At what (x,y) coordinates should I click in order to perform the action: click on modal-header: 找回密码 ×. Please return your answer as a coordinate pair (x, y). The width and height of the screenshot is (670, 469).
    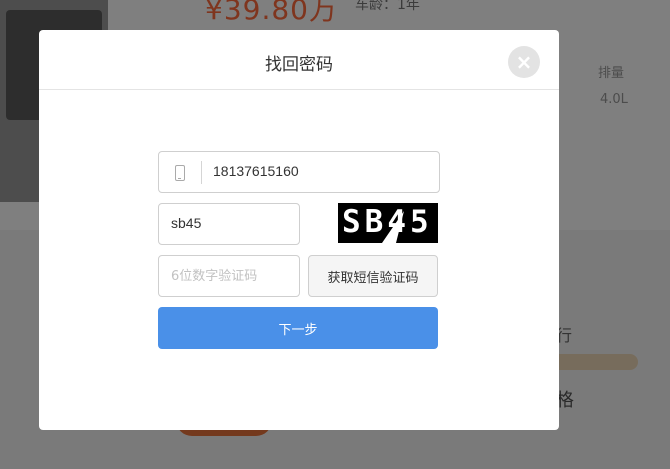
    Looking at the image, I should click on (299, 60).